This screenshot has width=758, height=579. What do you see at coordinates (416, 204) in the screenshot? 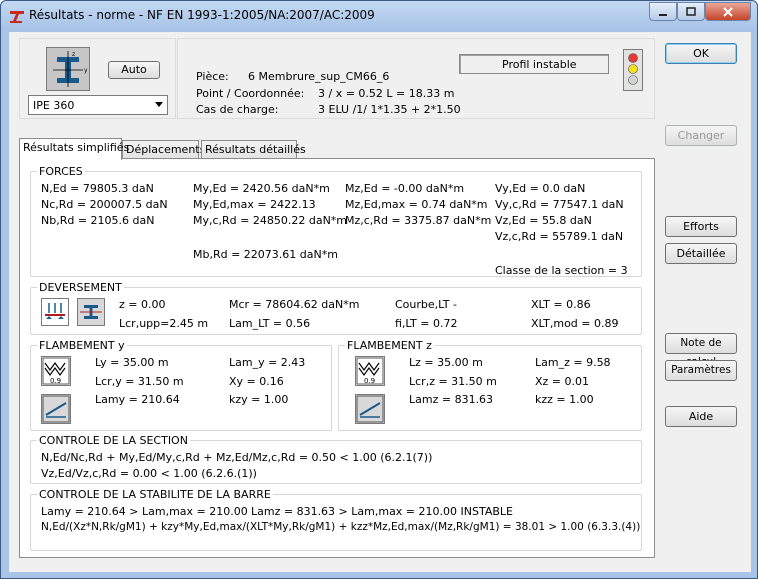
I see `forces-value: Mz,Ed,max = 0.74 daN*m` at bounding box center [416, 204].